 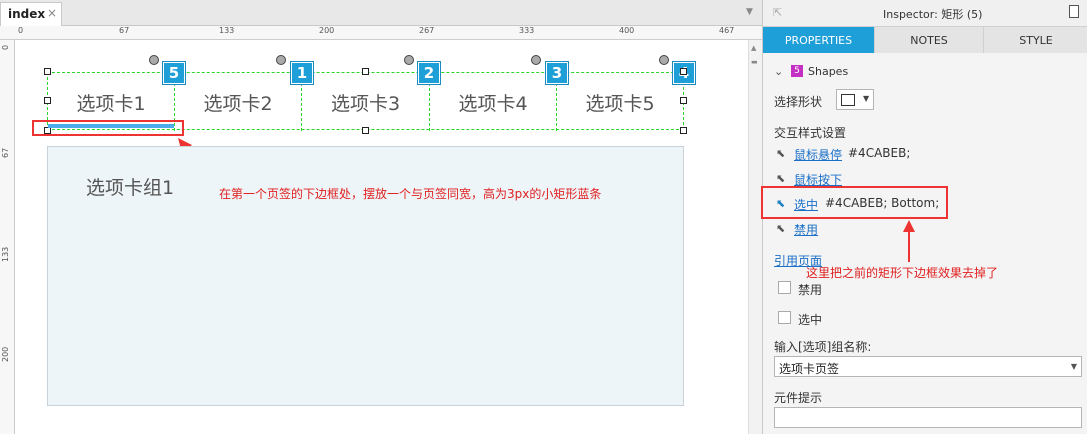 I want to click on shapes-section-label: Shapes, so click(x=828, y=71).